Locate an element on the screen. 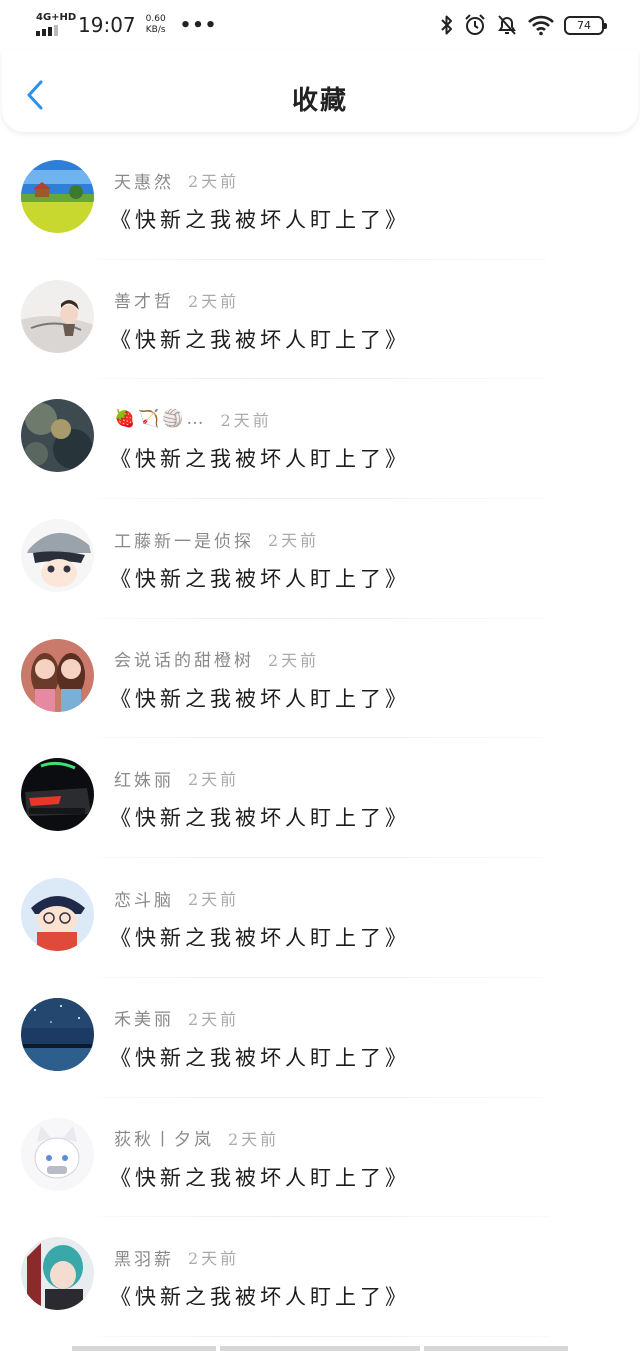 Image resolution: width=640 pixels, height=1351 pixels. item-meta: 善才哲 2天前 is located at coordinates (177, 300).